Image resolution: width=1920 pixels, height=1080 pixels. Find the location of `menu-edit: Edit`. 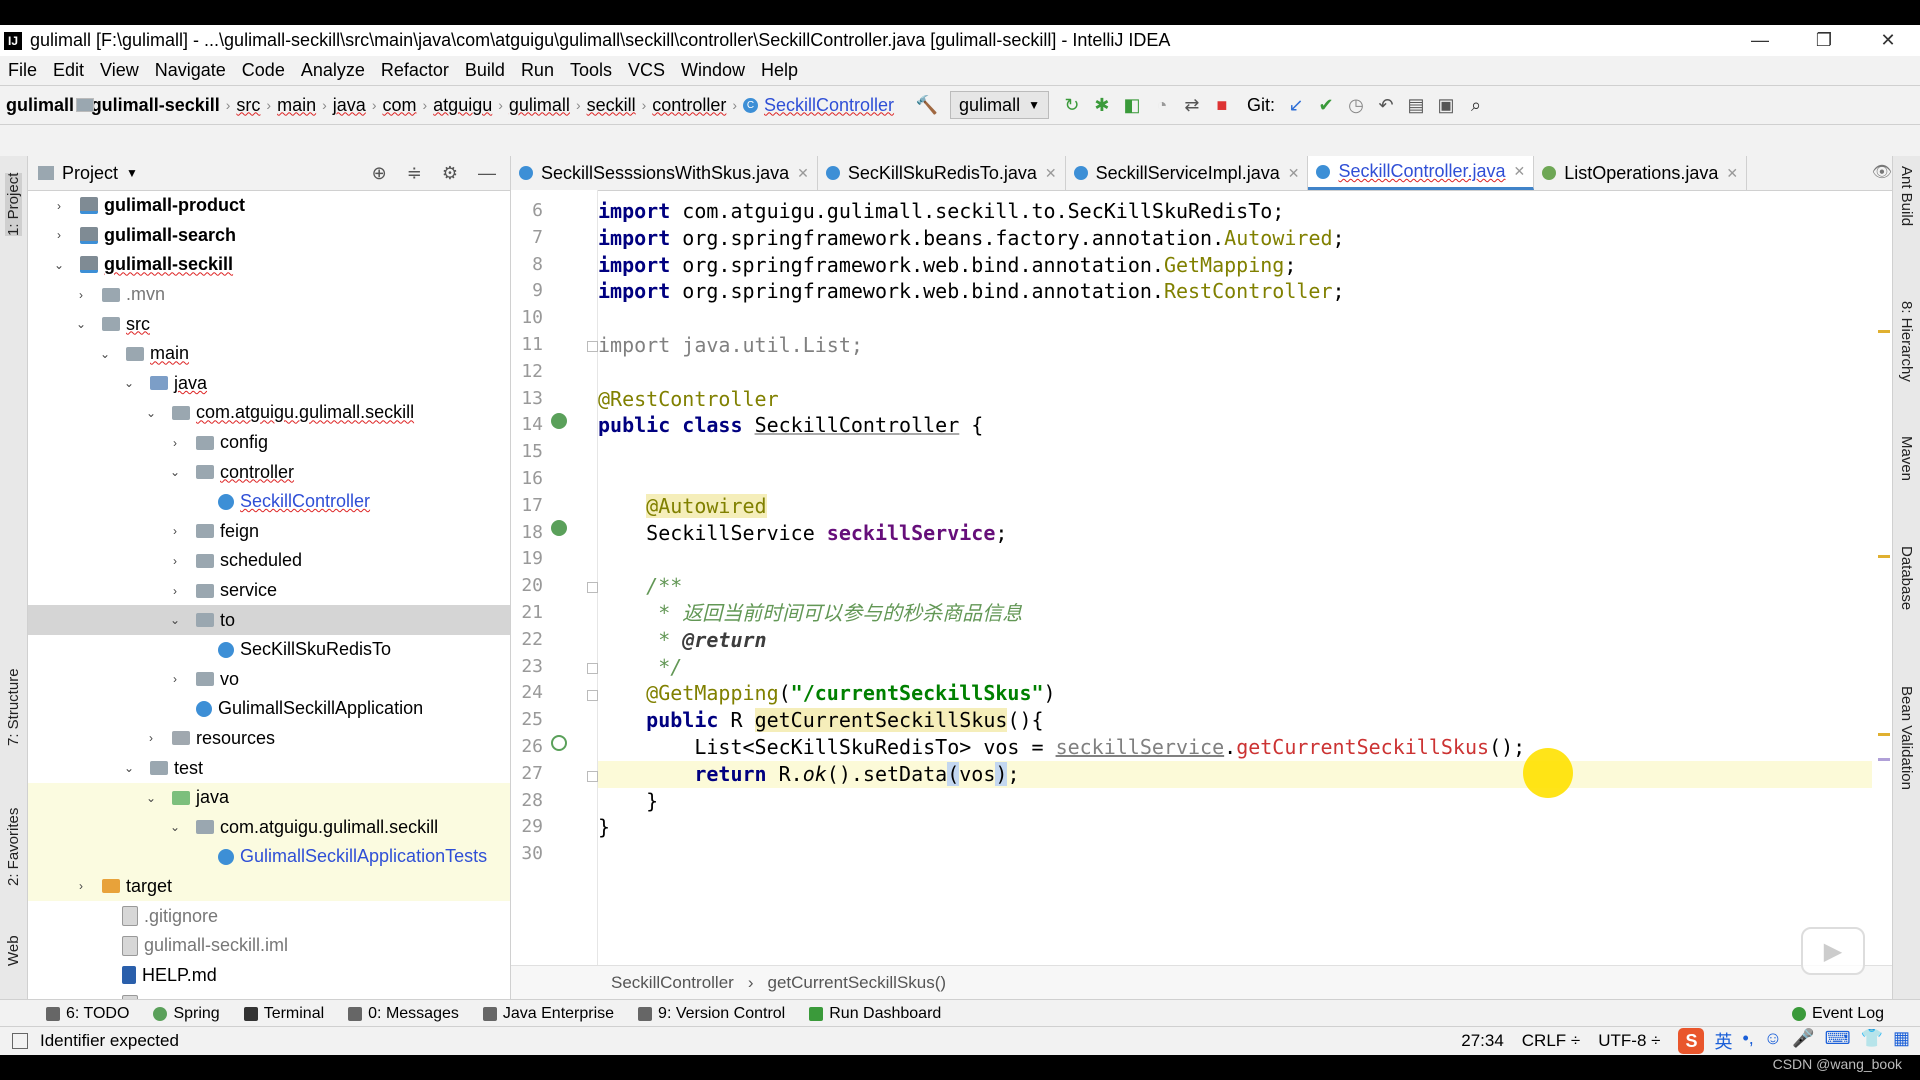

menu-edit: Edit is located at coordinates (68, 70).